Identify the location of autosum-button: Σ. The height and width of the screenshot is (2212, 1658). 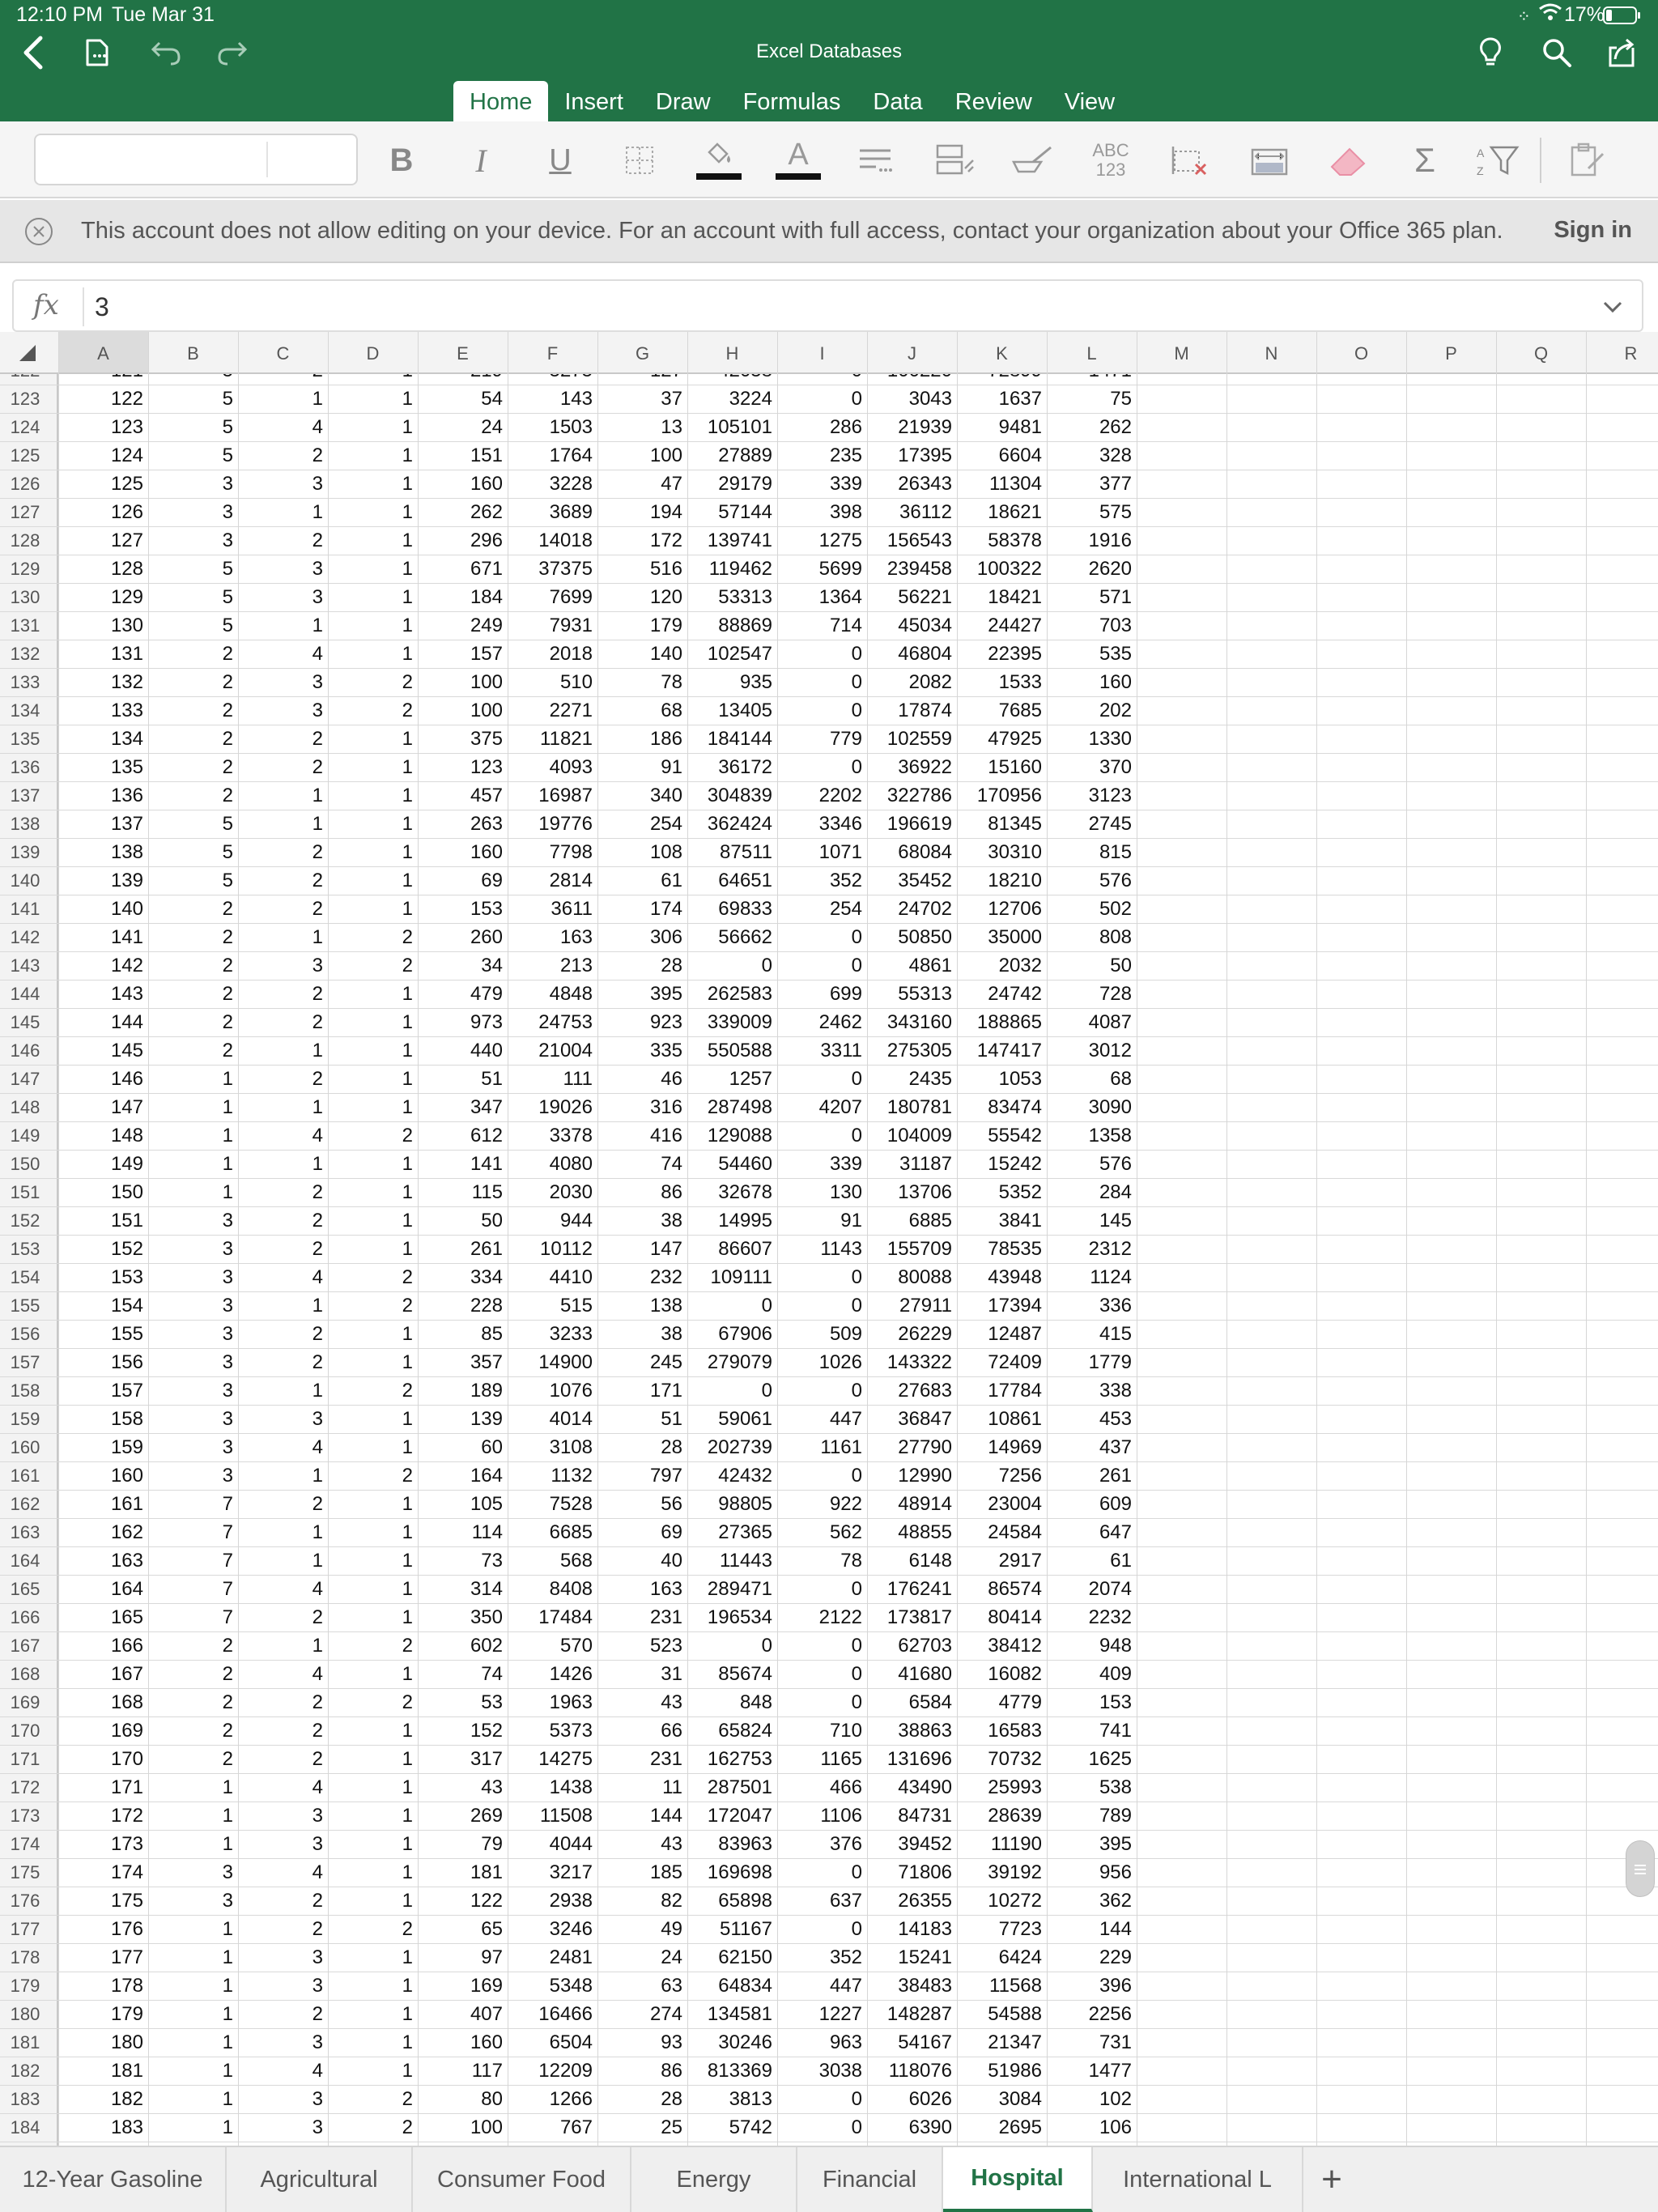
(1425, 160).